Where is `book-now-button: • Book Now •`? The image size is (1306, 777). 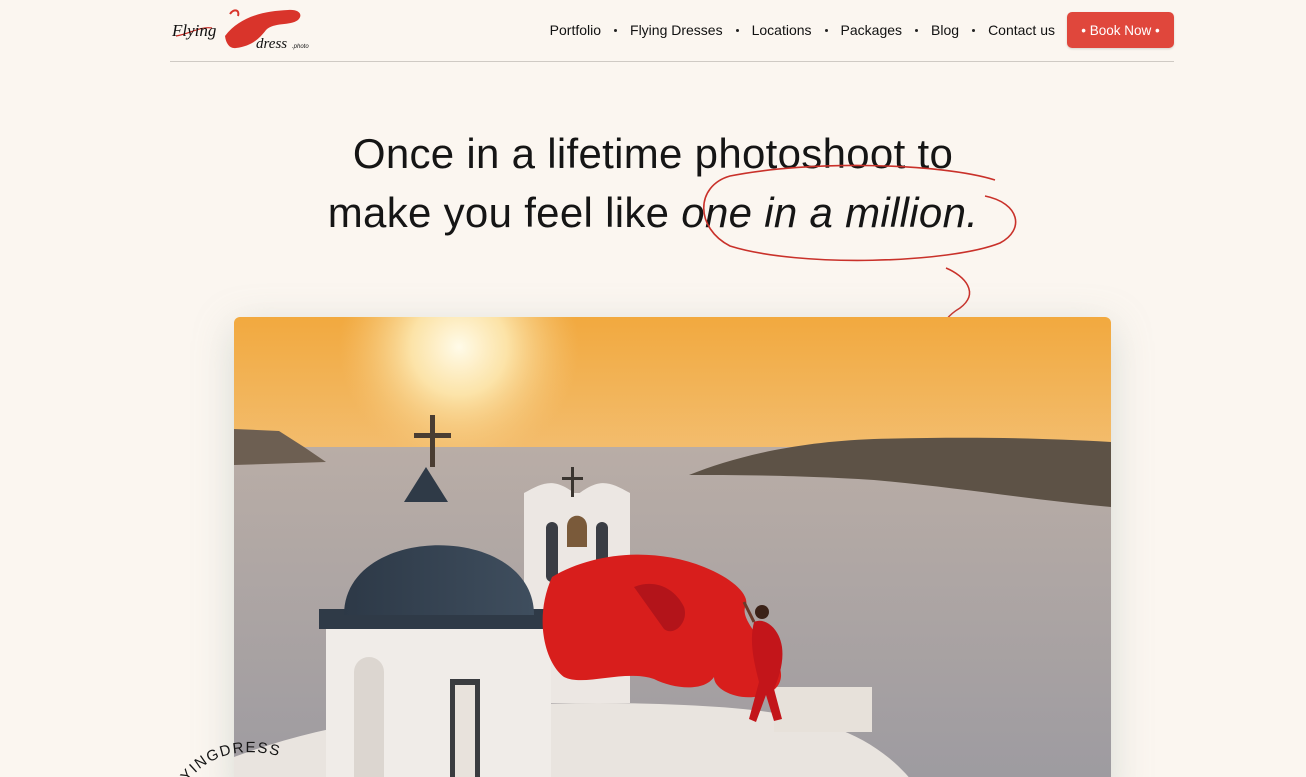
book-now-button: • Book Now • is located at coordinates (1120, 30).